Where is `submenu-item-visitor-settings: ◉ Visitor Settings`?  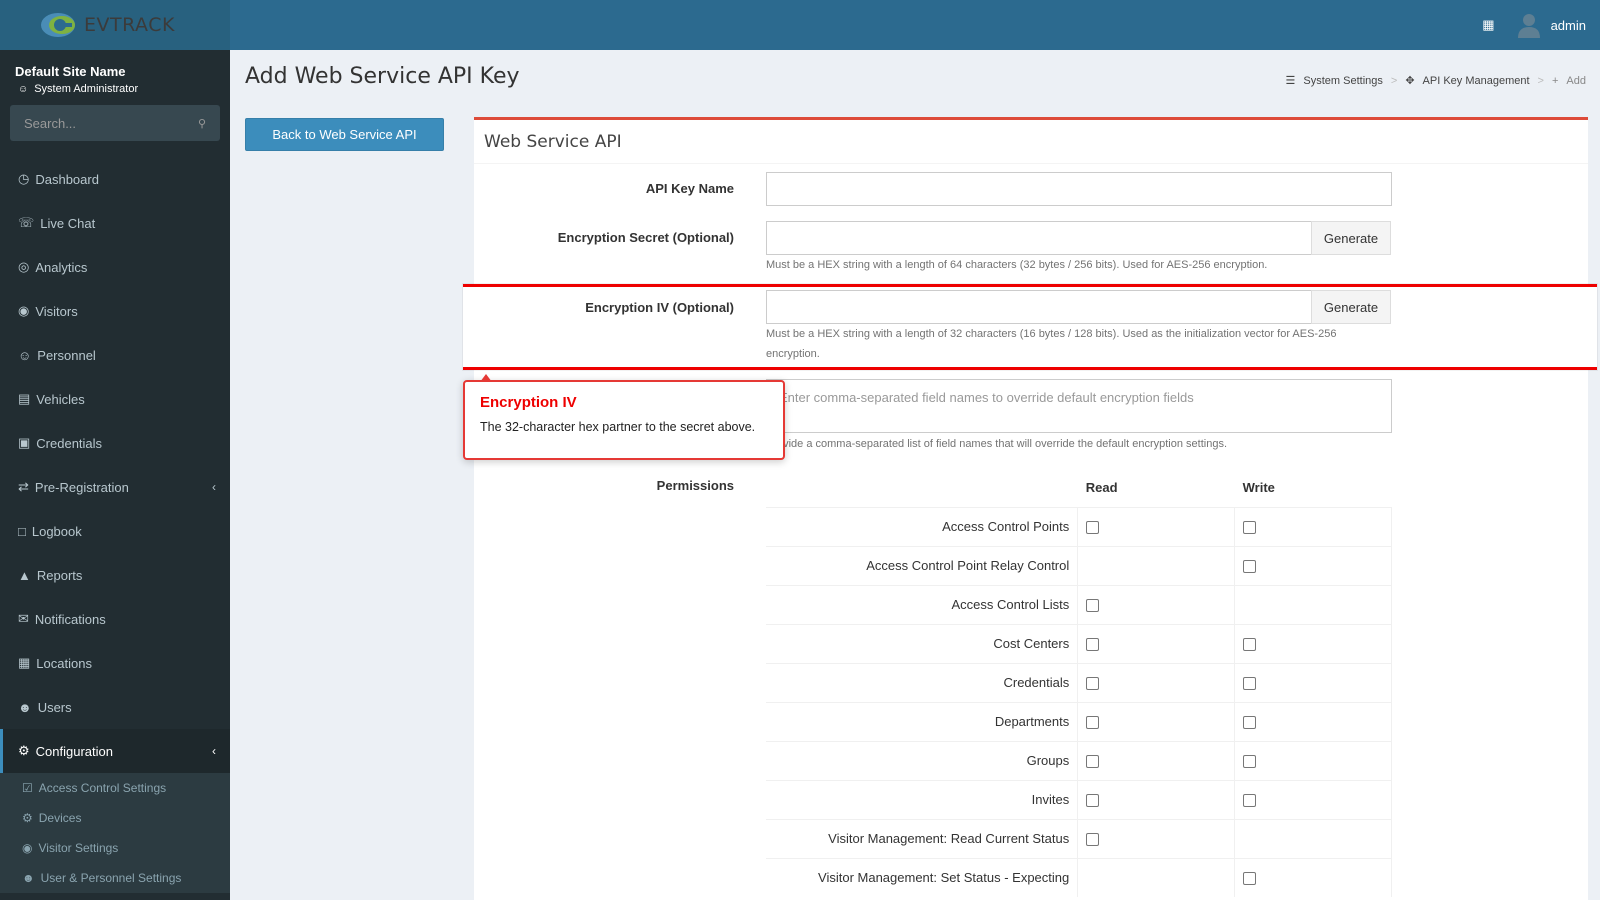
submenu-item-visitor-settings: ◉ Visitor Settings is located at coordinates (115, 848).